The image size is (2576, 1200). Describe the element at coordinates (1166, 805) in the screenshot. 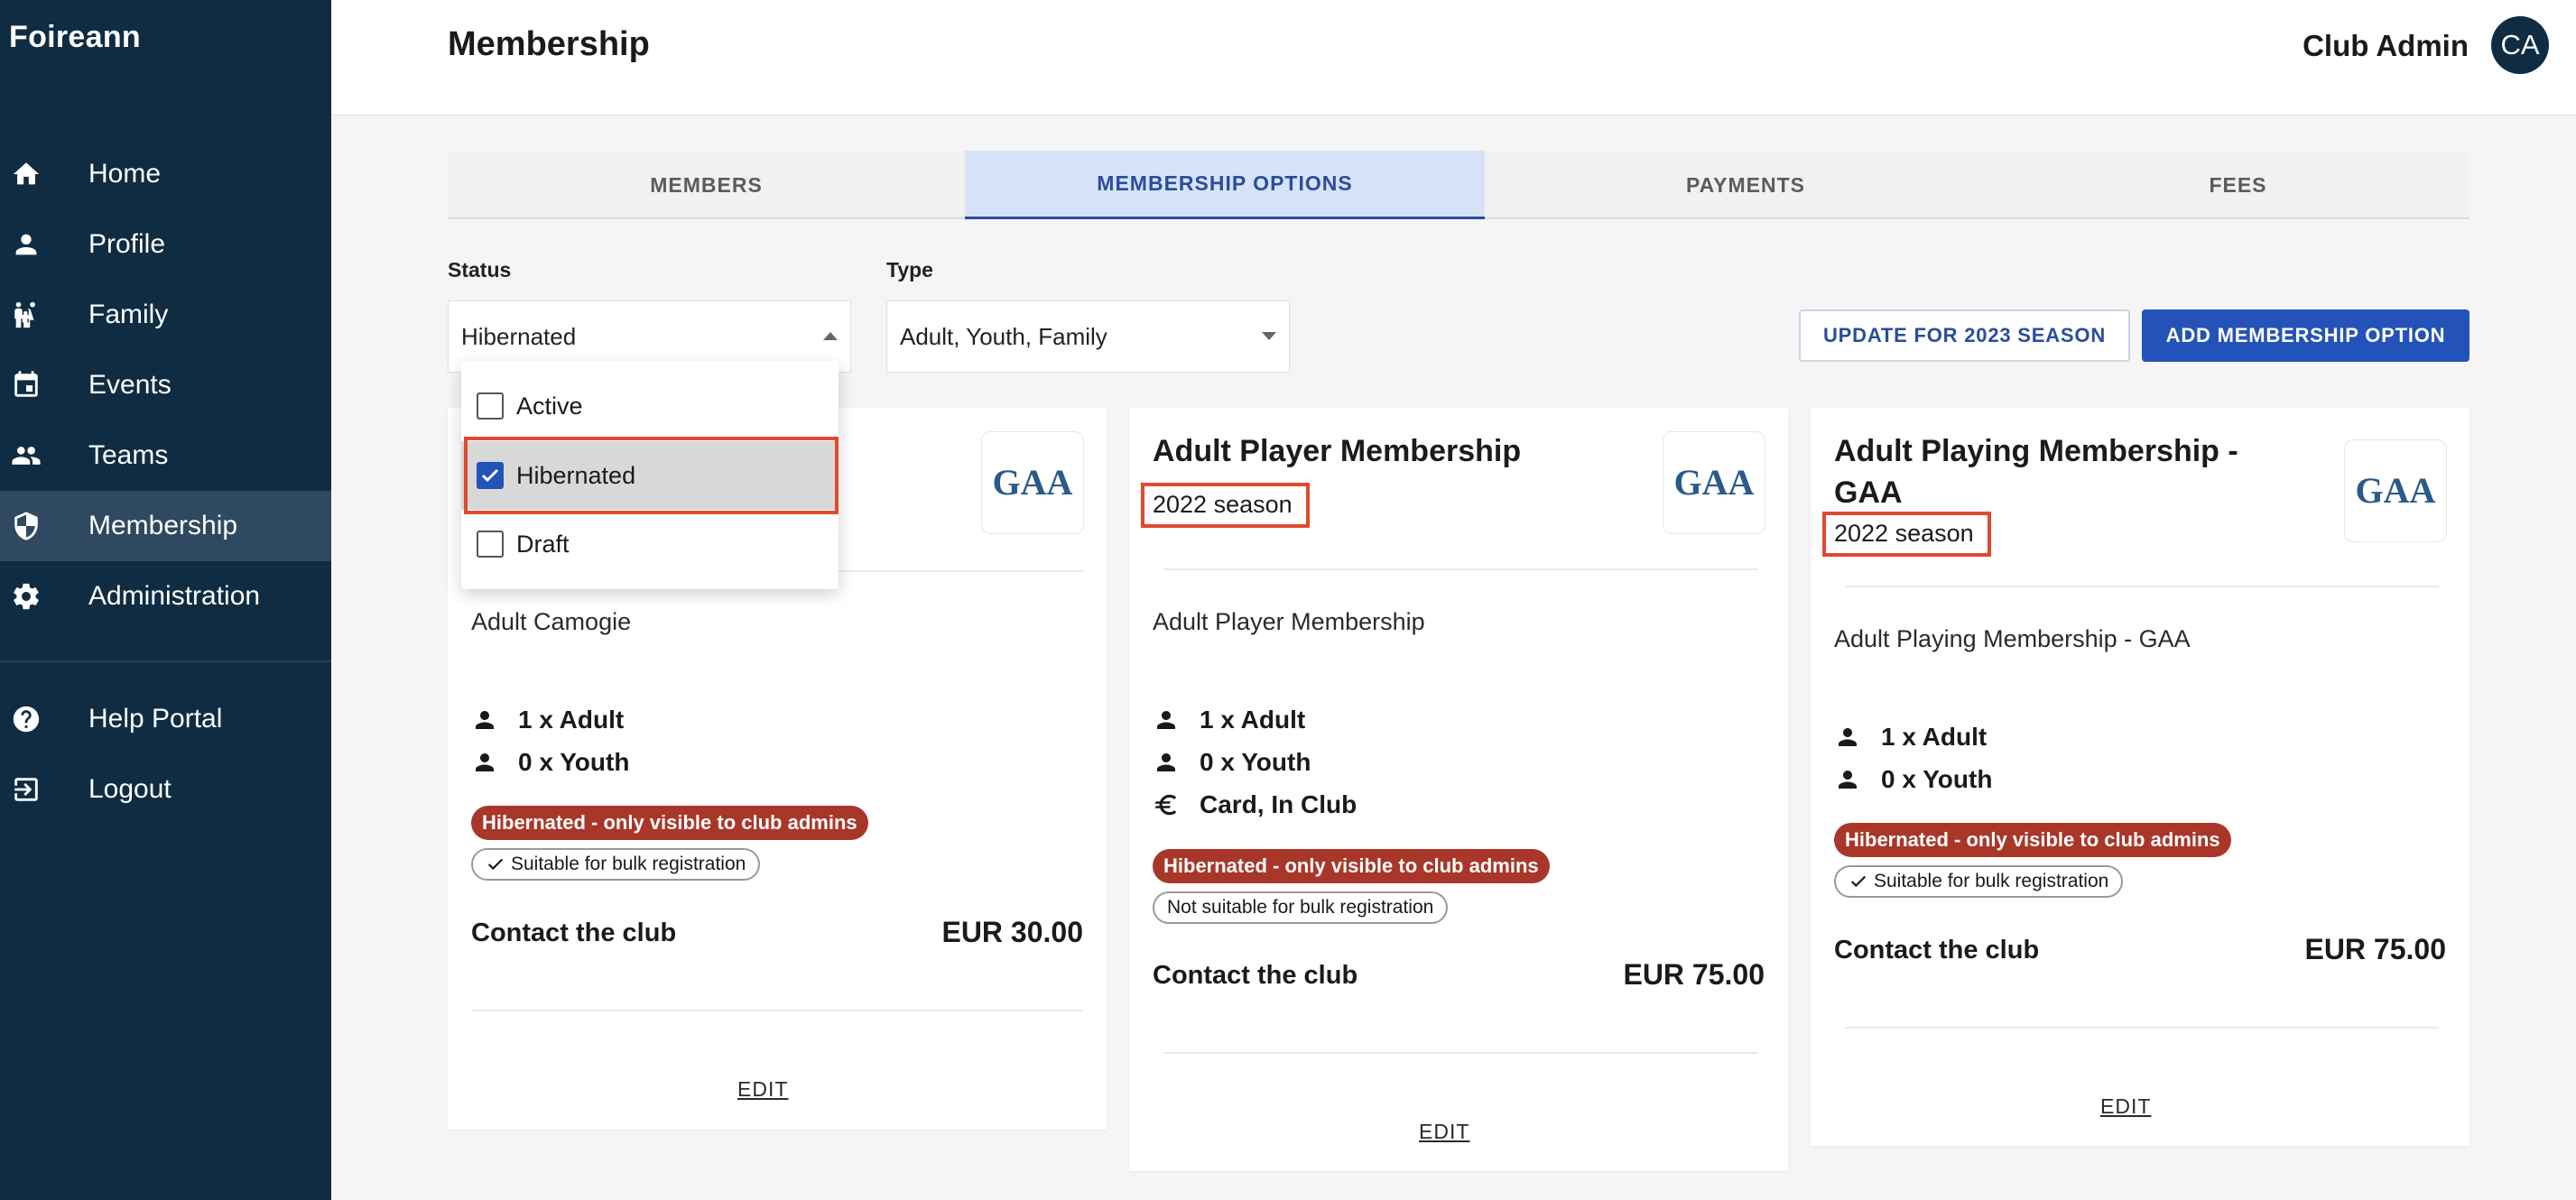

I see `euro-icon` at that location.